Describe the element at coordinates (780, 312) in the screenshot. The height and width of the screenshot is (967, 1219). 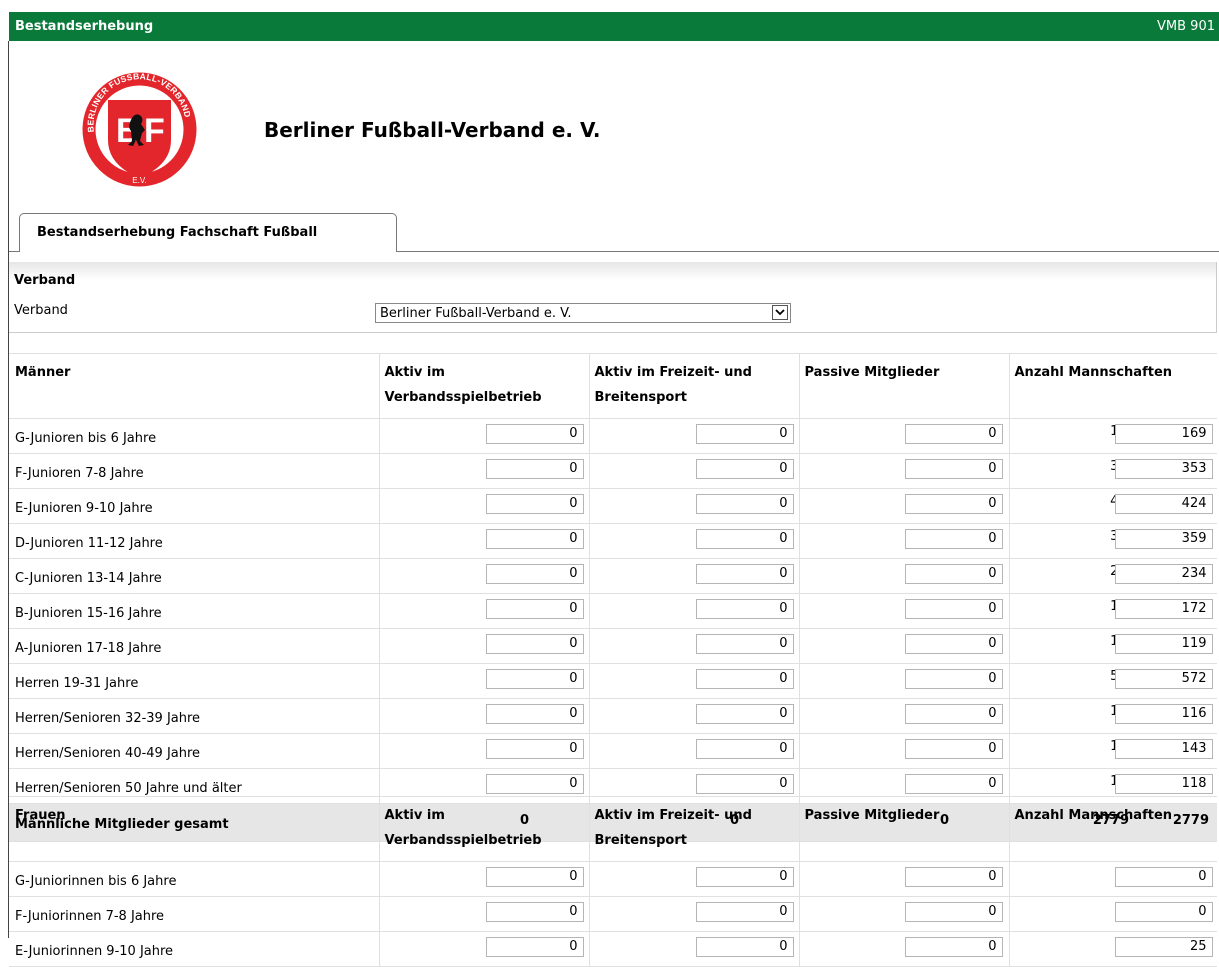
I see `chevron-down-icon` at that location.